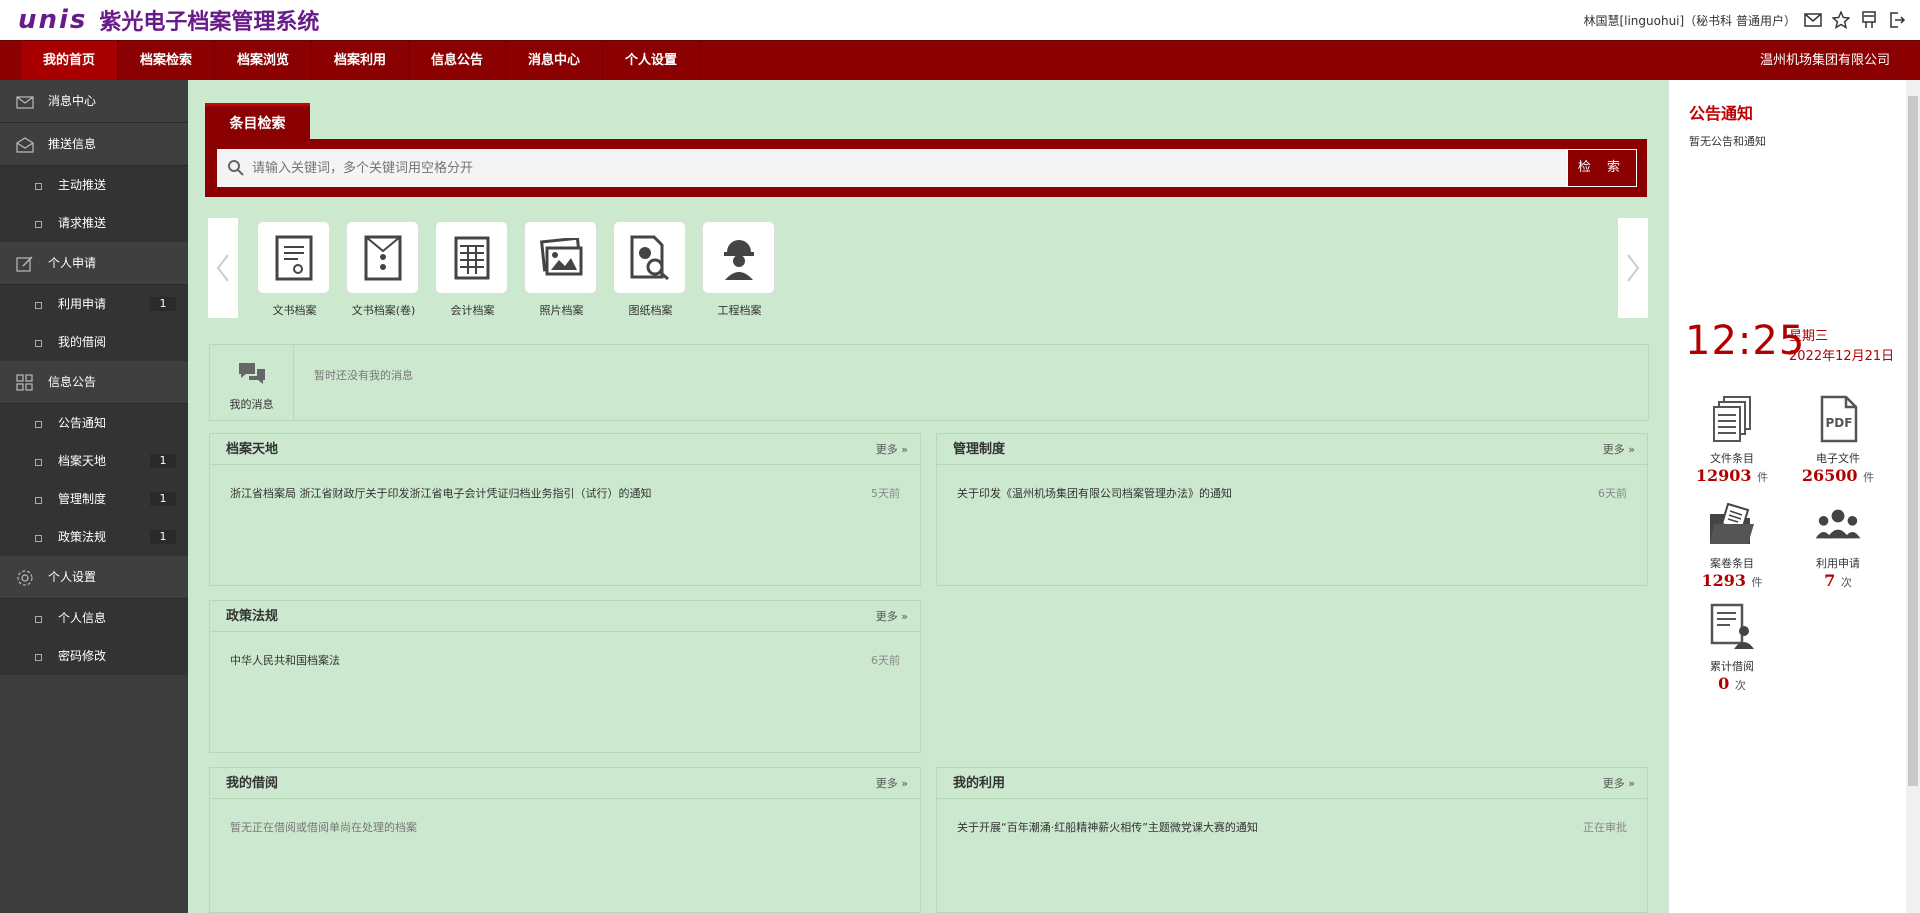  I want to click on sidebar-item-policy: 政策法规 1, so click(94, 537).